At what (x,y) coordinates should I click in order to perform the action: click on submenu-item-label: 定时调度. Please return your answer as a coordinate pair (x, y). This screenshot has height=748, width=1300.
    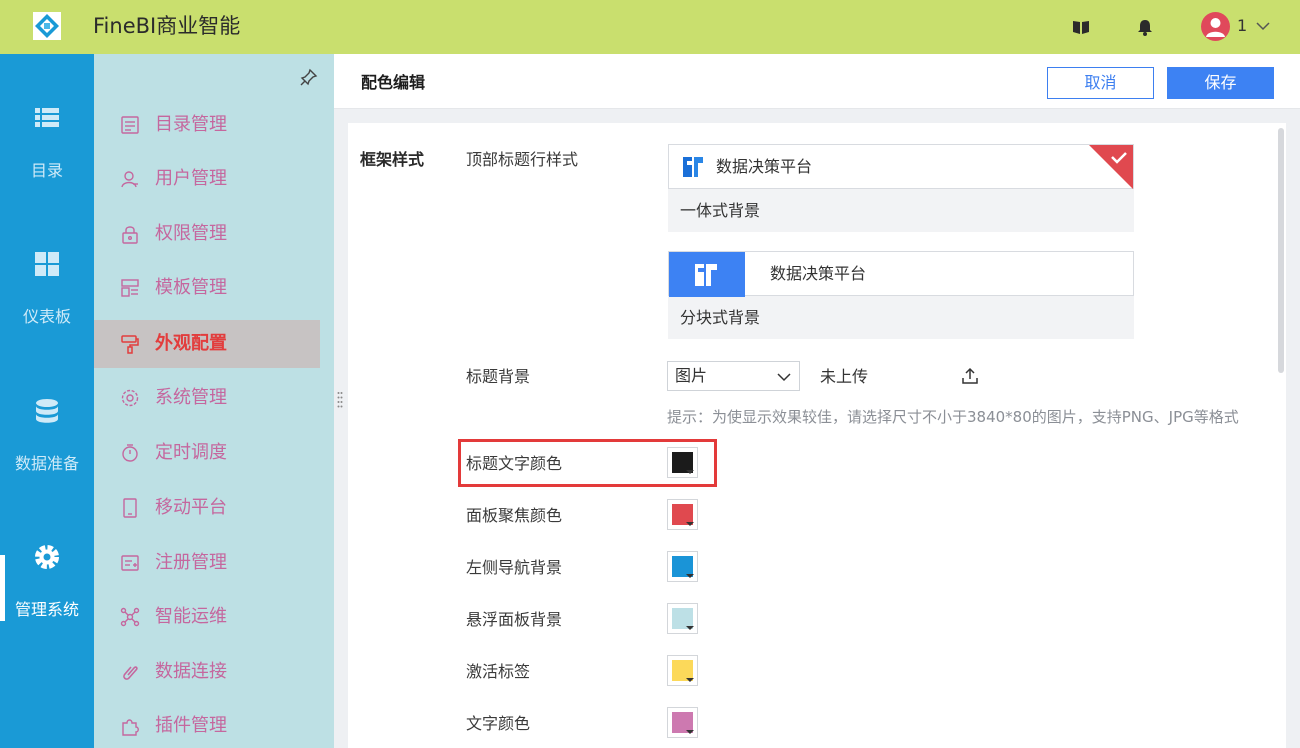
    Looking at the image, I should click on (191, 452).